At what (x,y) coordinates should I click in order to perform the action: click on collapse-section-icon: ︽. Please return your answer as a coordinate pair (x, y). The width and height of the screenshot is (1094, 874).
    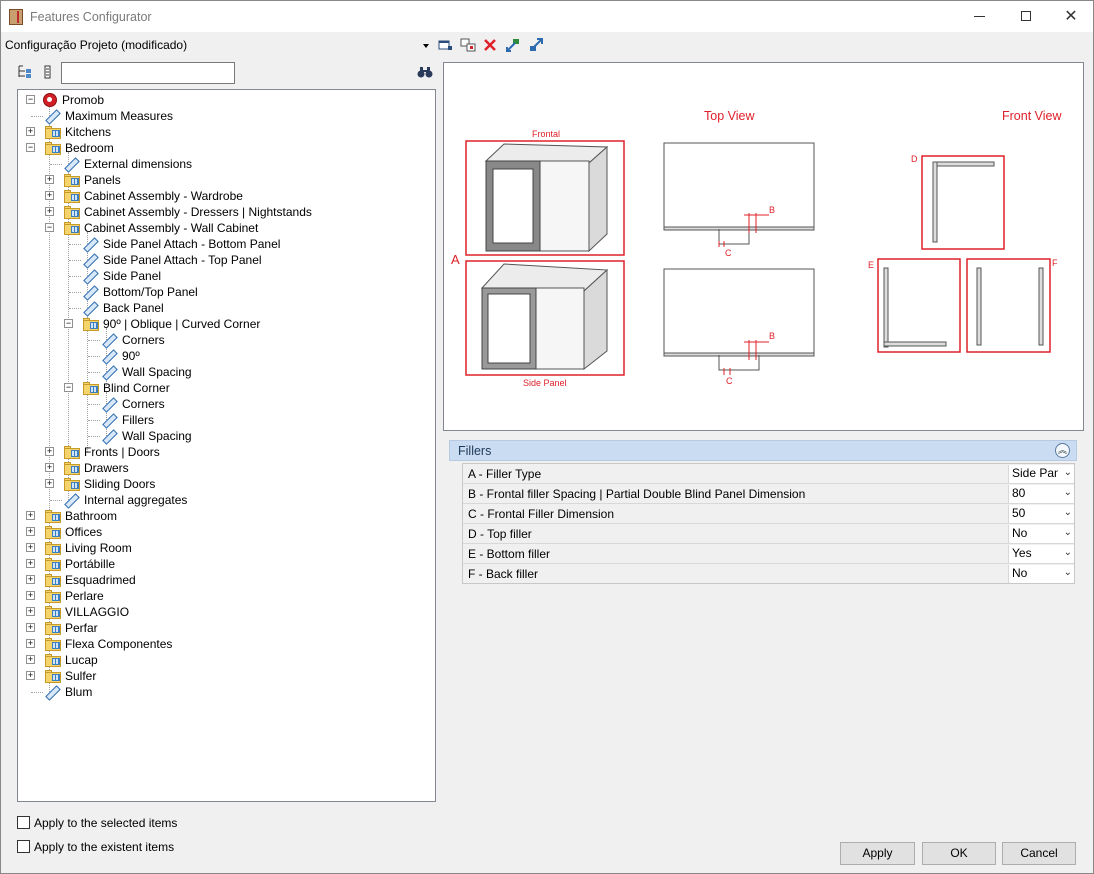
    Looking at the image, I should click on (1062, 450).